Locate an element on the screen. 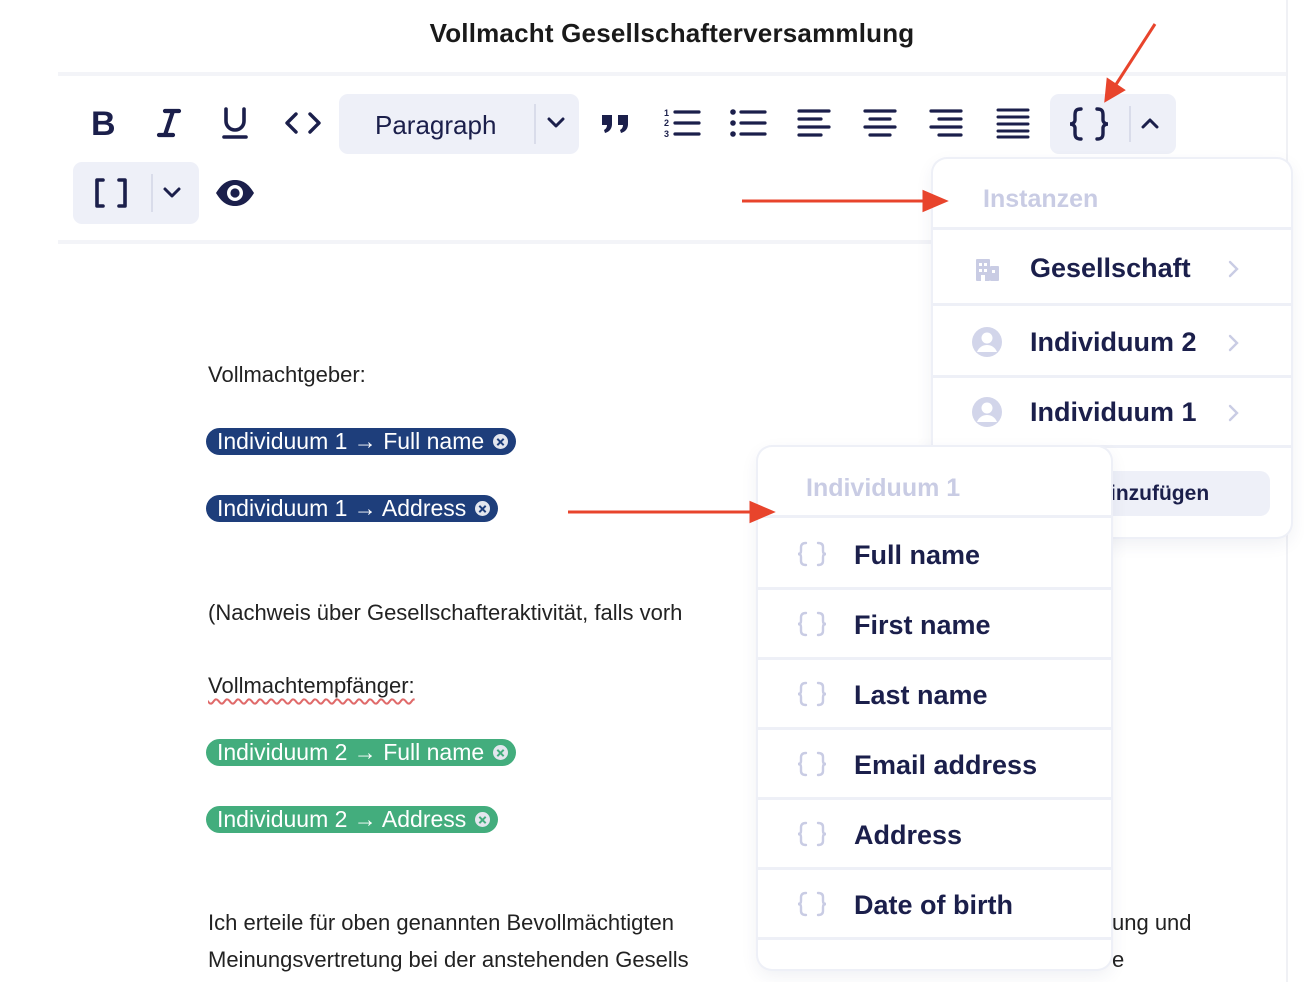 Image resolution: width=1304 pixels, height=982 pixels. align-left-icon is located at coordinates (814, 123).